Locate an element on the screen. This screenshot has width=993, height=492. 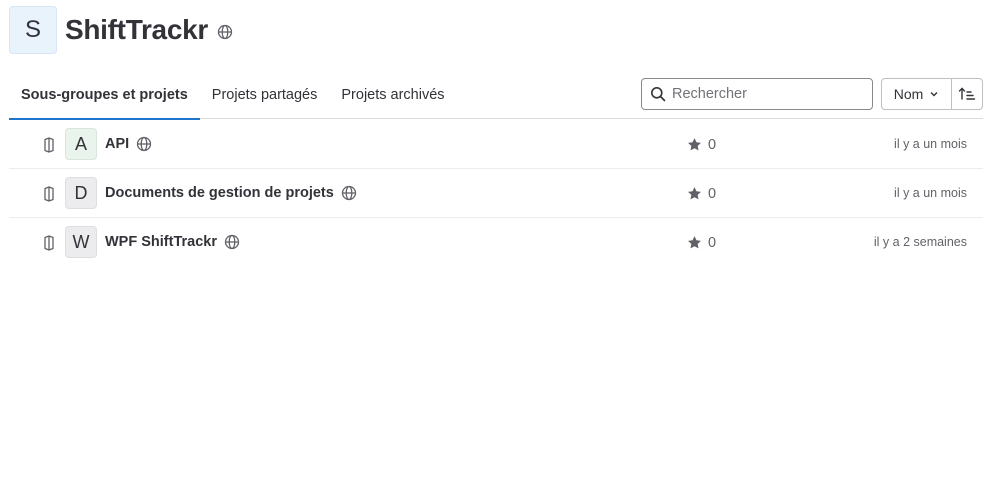
project-avatar: A is located at coordinates (81, 144).